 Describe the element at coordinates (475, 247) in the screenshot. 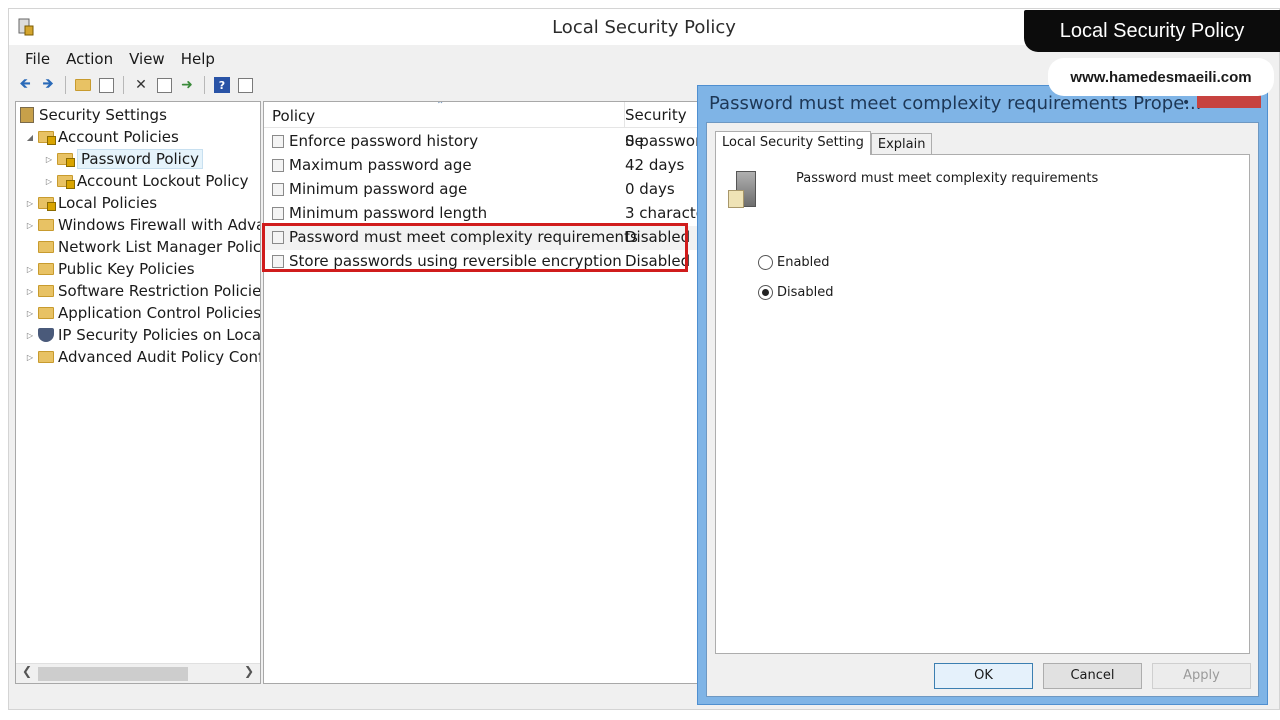

I see `highlight-annotation` at that location.